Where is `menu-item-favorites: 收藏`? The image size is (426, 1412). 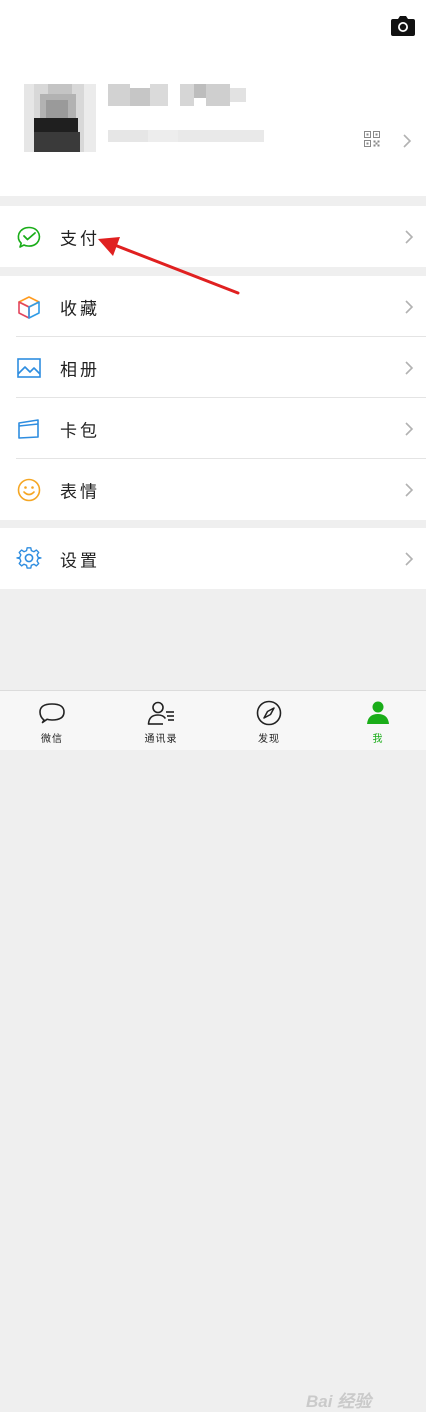 menu-item-favorites: 收藏 is located at coordinates (213, 306).